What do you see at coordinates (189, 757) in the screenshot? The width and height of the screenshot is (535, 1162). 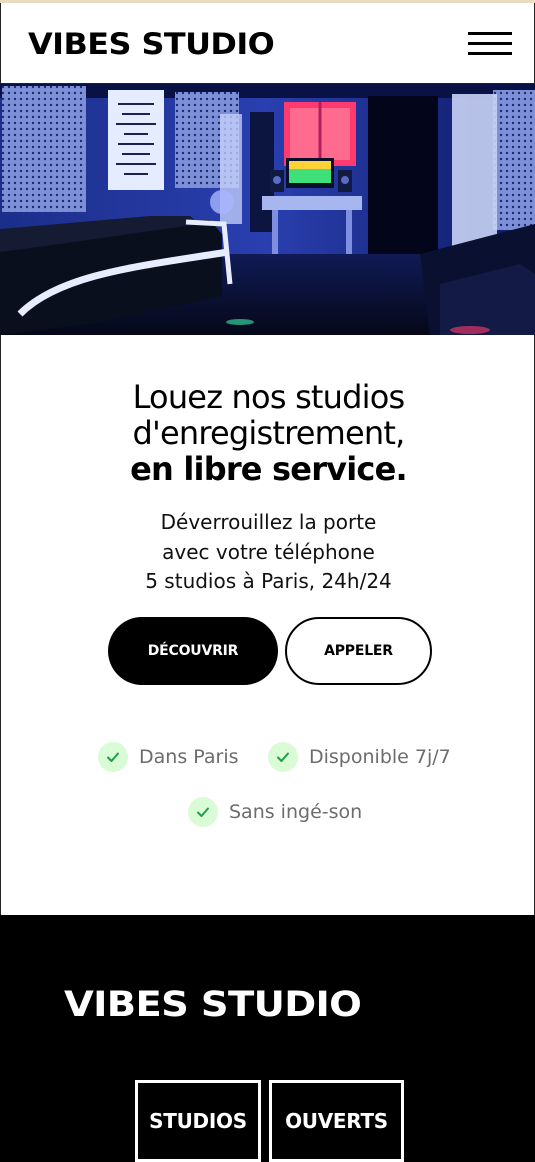 I see `feature-label: Dans Paris` at bounding box center [189, 757].